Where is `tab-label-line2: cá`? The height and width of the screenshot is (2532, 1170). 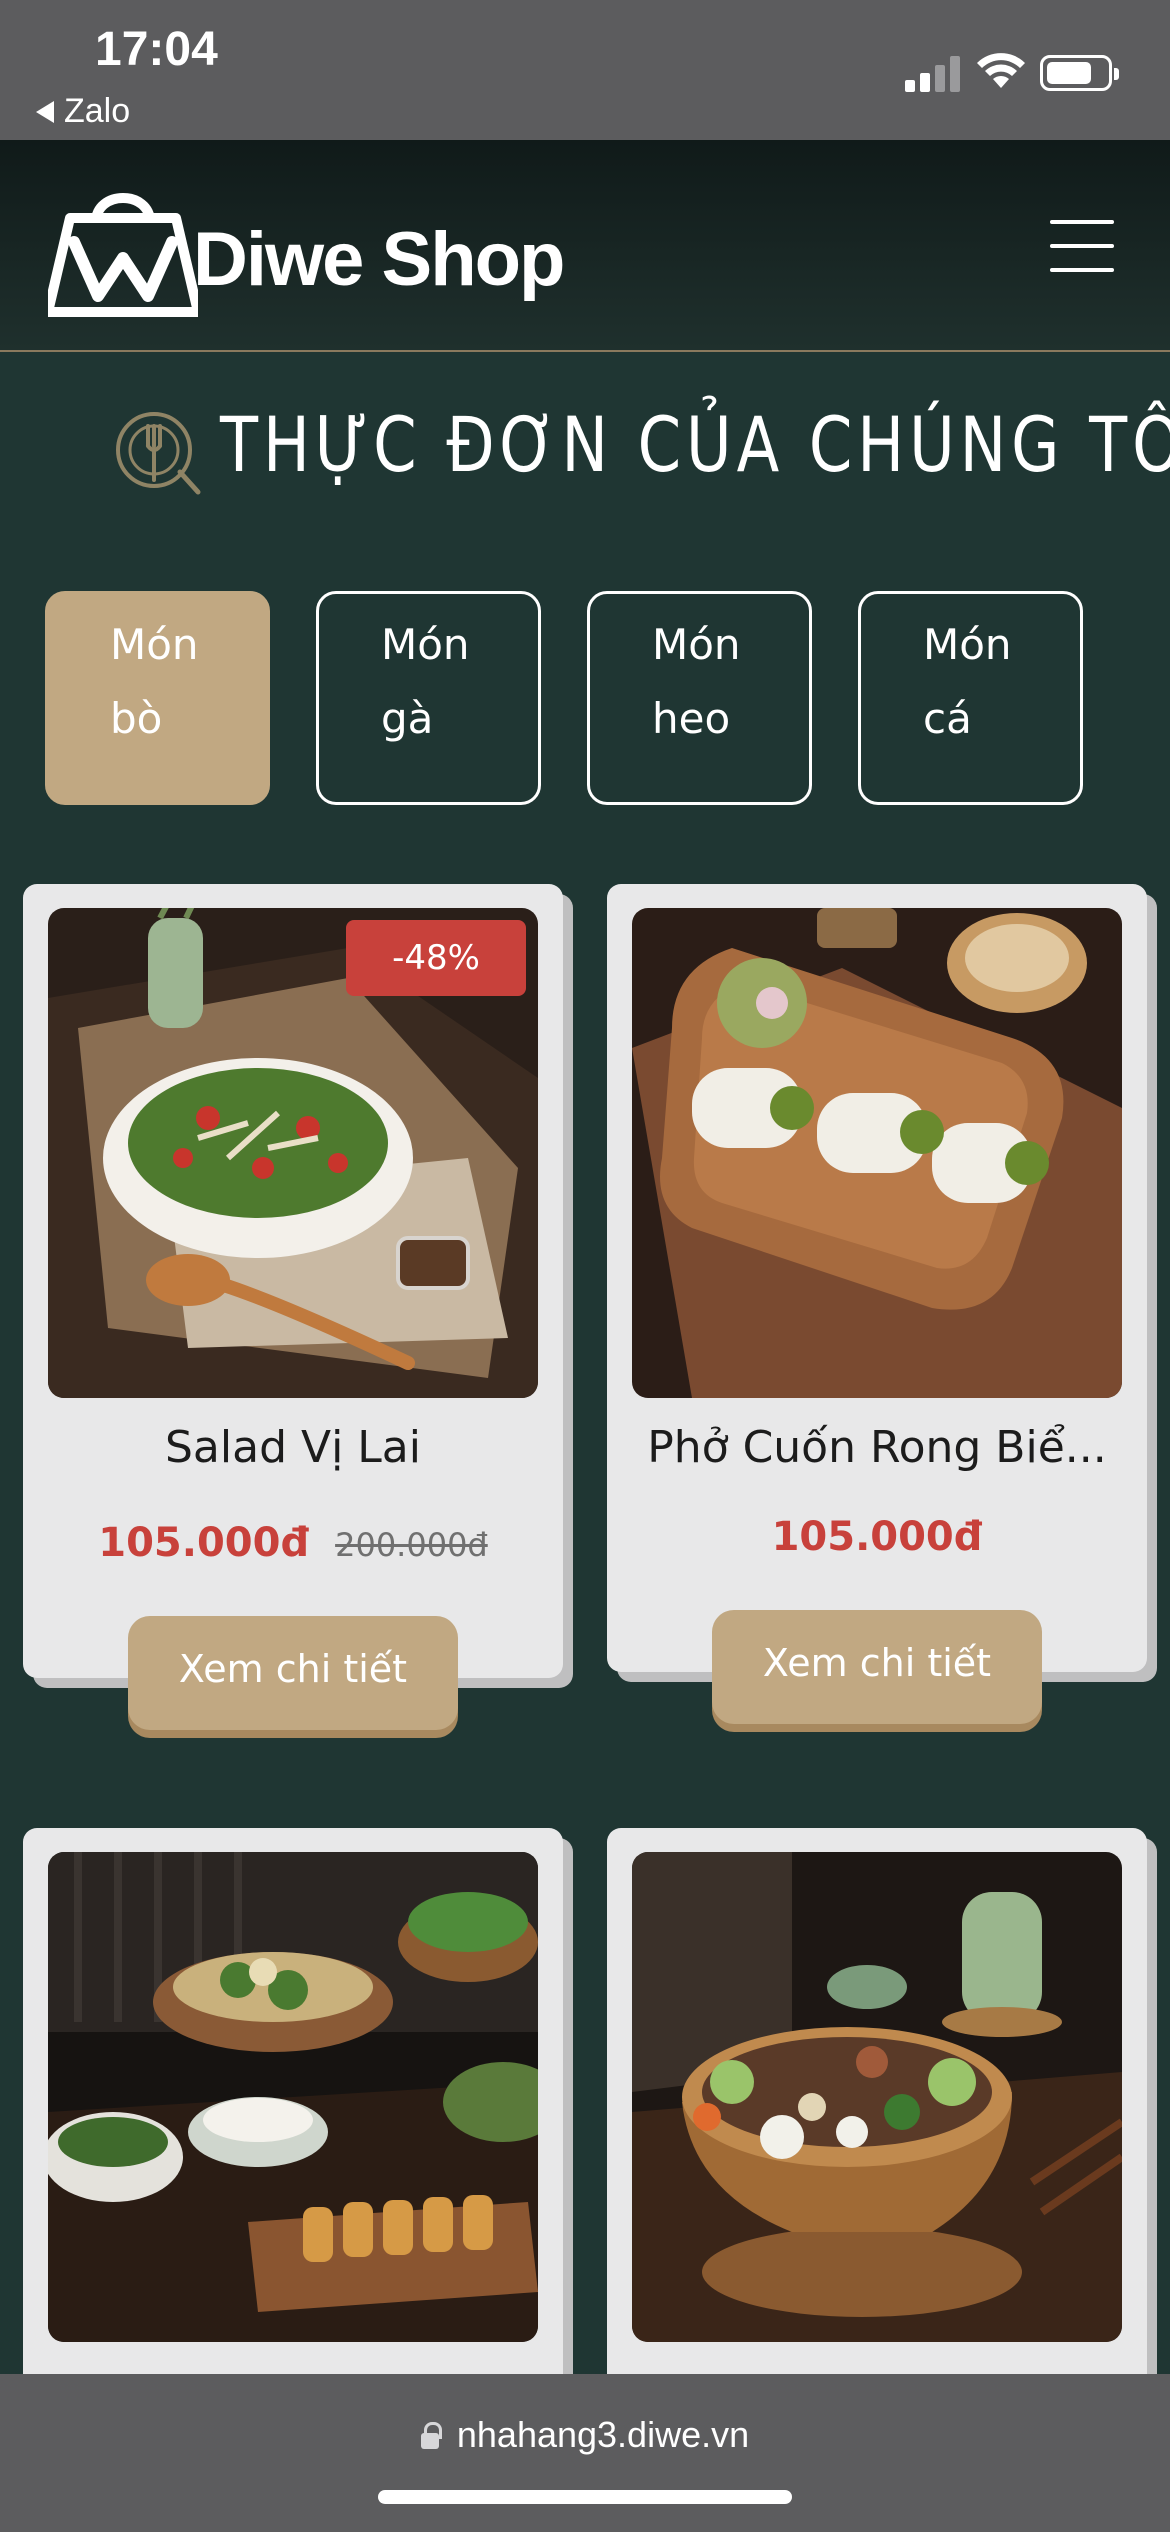
tab-label-line2: cá is located at coordinates (947, 718).